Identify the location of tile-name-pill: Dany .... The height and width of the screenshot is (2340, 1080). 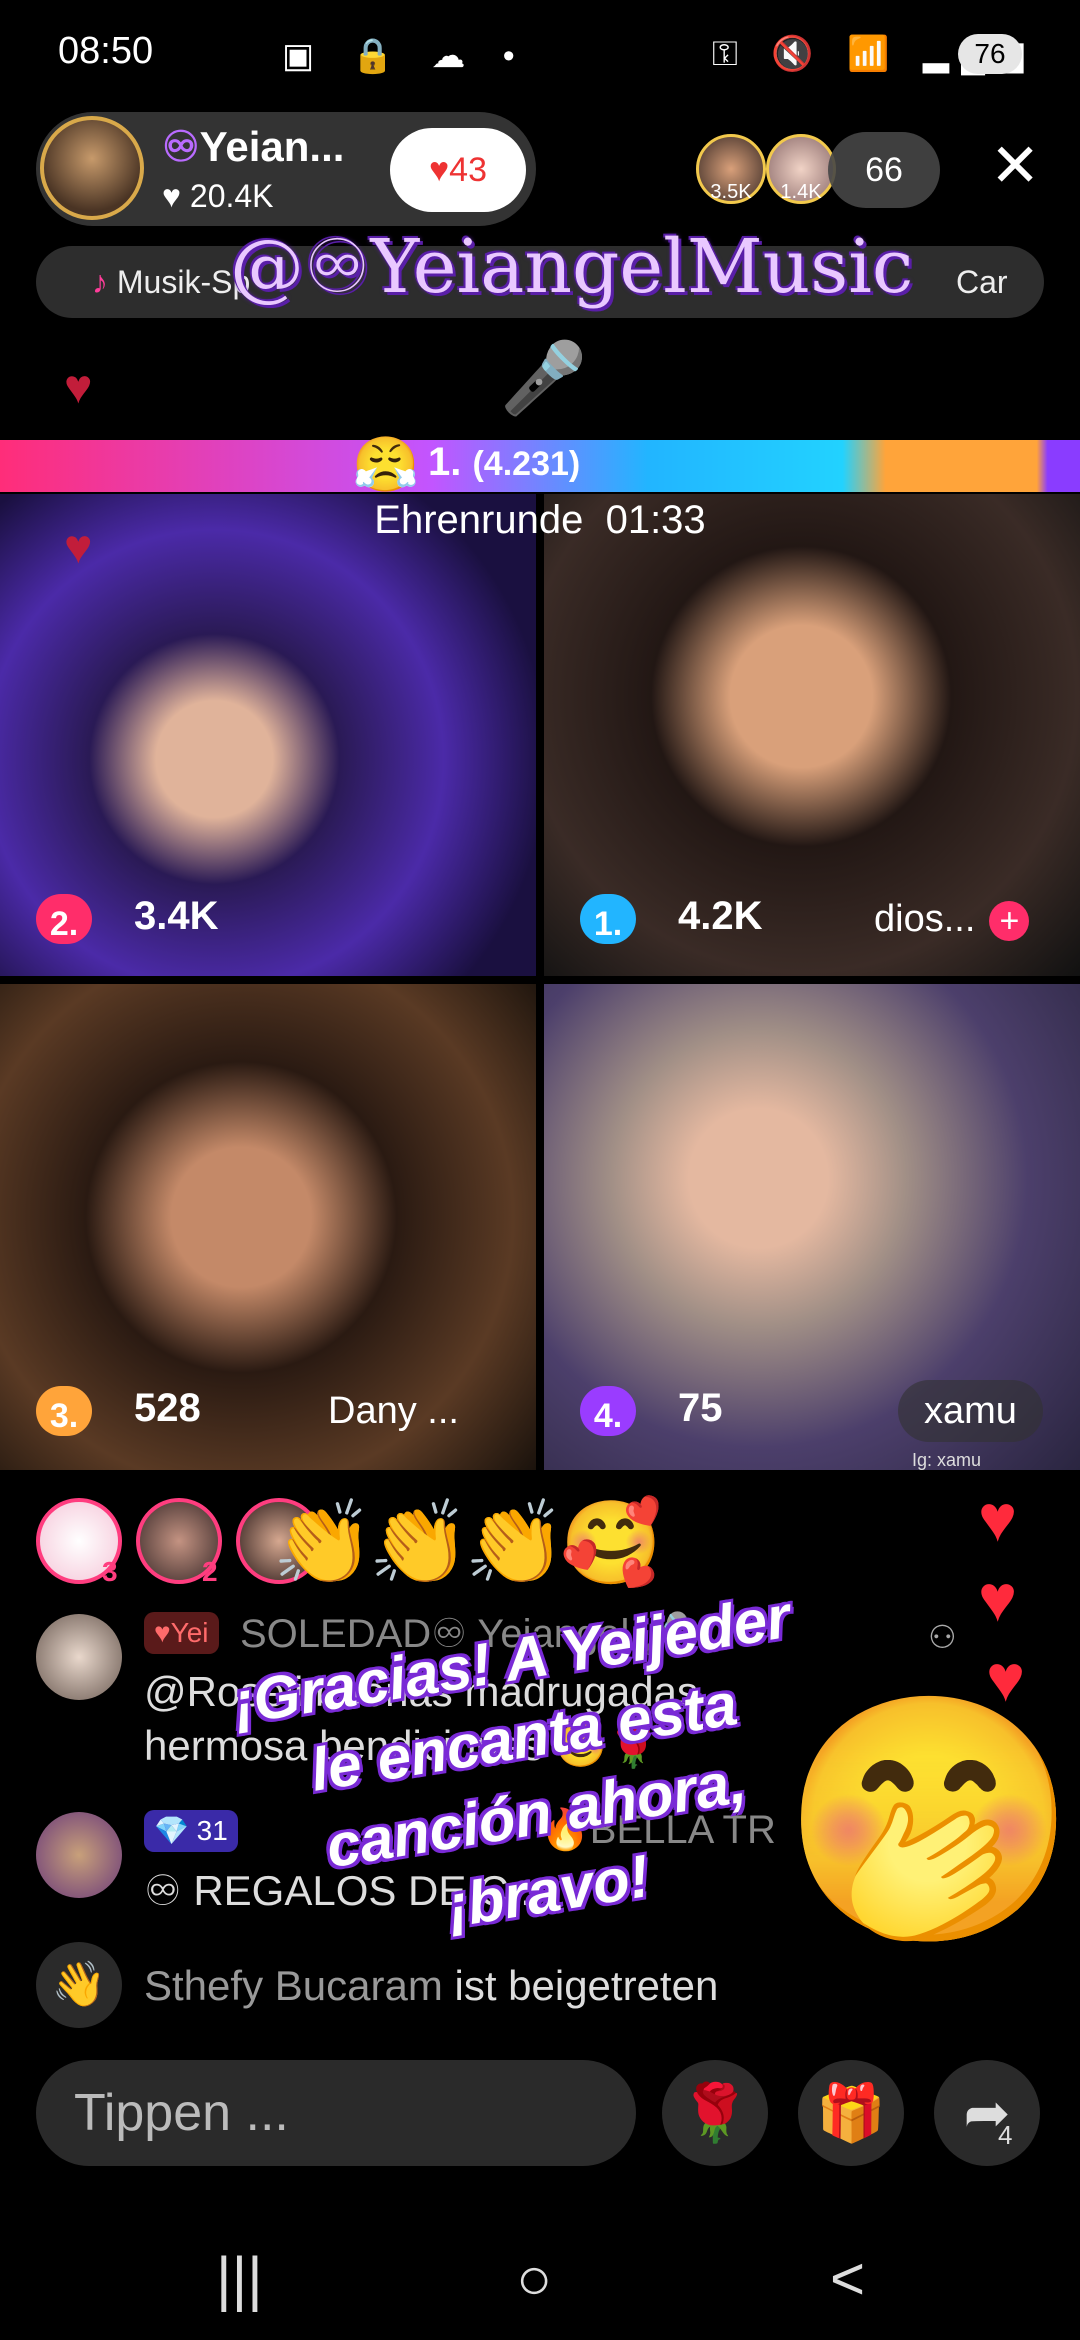
(393, 1411).